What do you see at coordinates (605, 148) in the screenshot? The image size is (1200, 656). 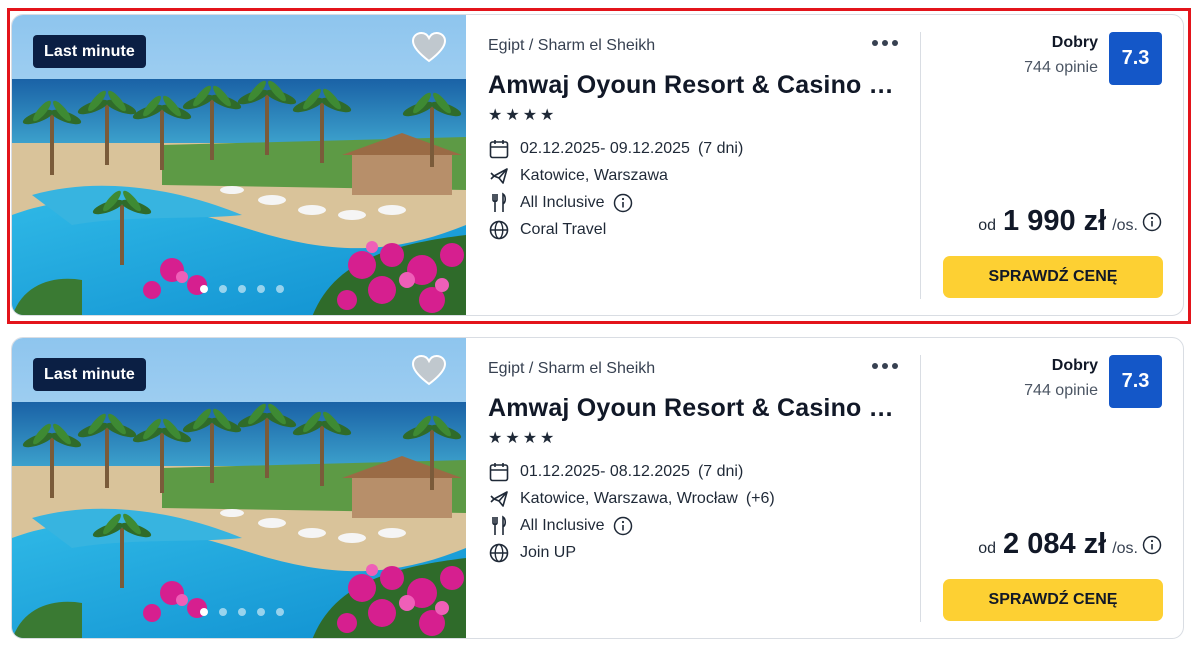 I see `offer-dates: 02.12.2025- 09.12.2025` at bounding box center [605, 148].